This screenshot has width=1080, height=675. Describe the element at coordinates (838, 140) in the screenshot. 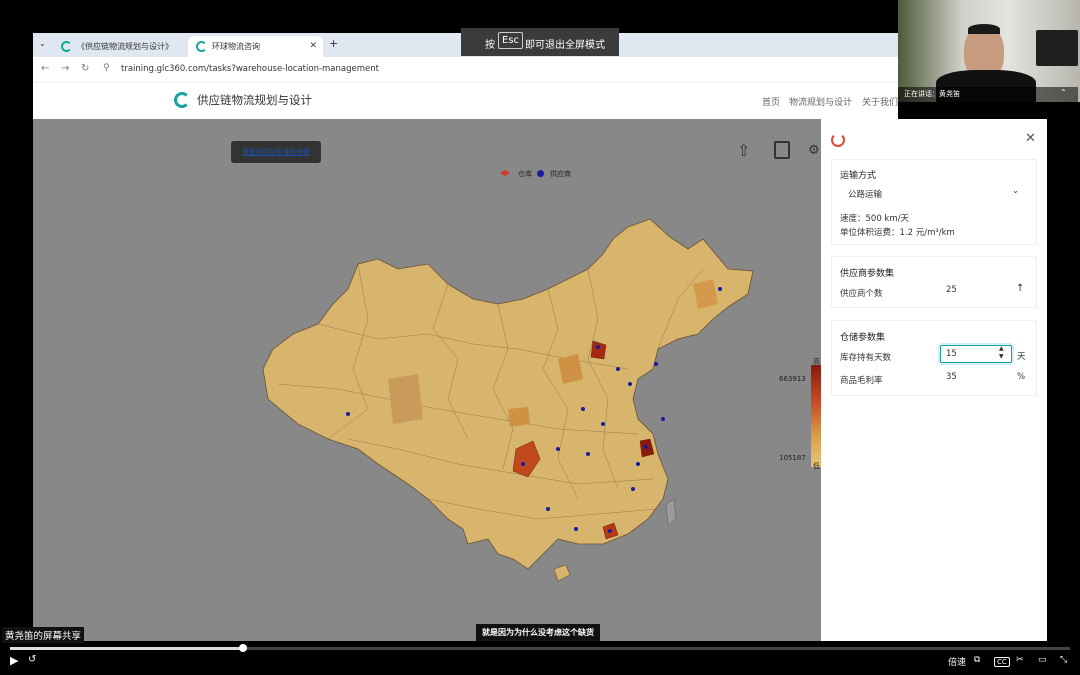

I see `refresh-icon` at that location.